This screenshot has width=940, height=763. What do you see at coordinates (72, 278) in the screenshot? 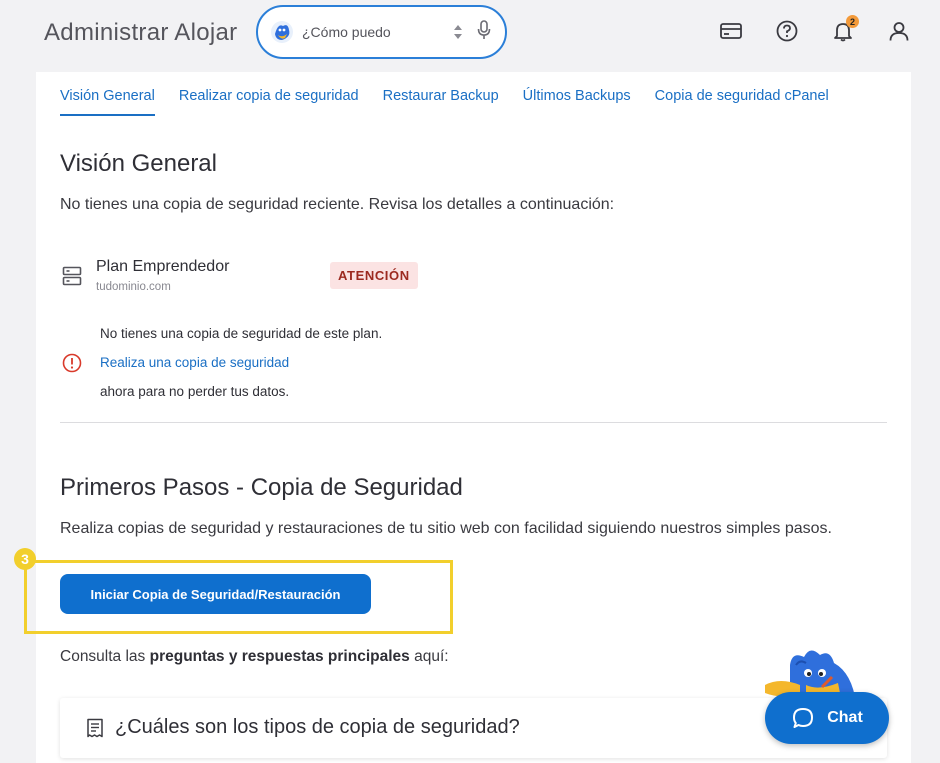
I see `server-icon` at bounding box center [72, 278].